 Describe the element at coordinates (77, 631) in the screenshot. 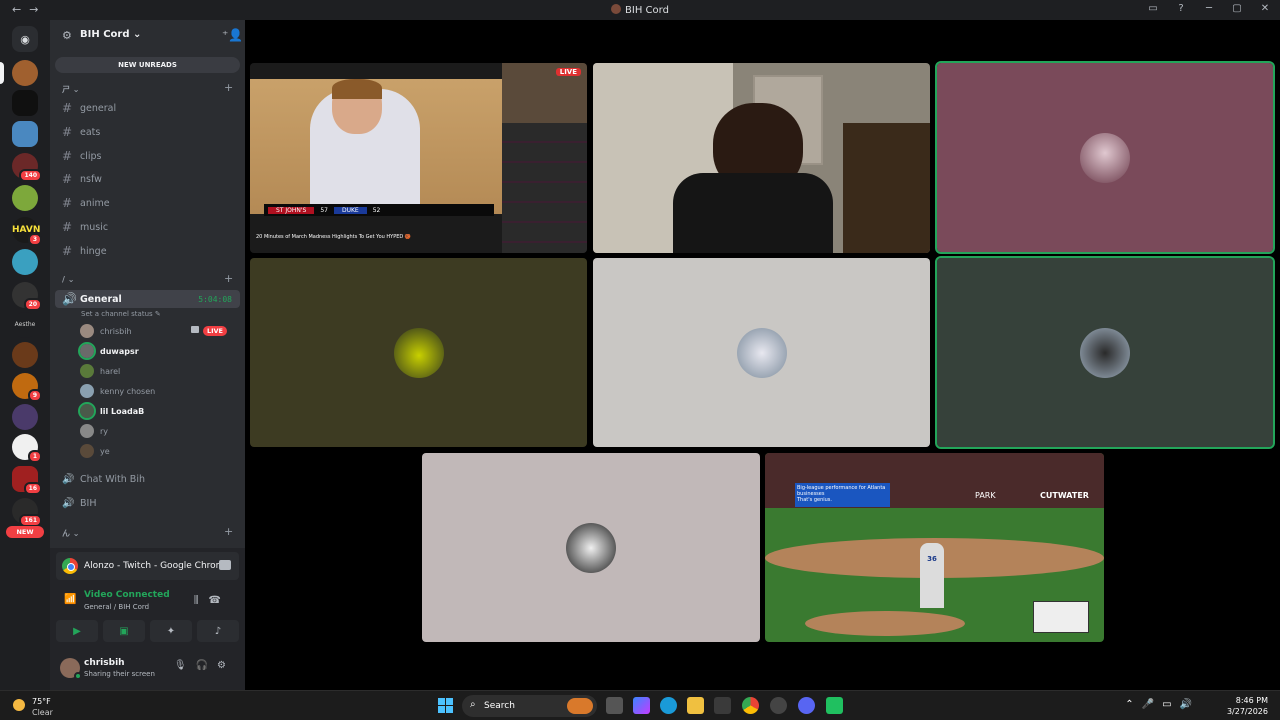

I see `camera-button: ▶` at that location.